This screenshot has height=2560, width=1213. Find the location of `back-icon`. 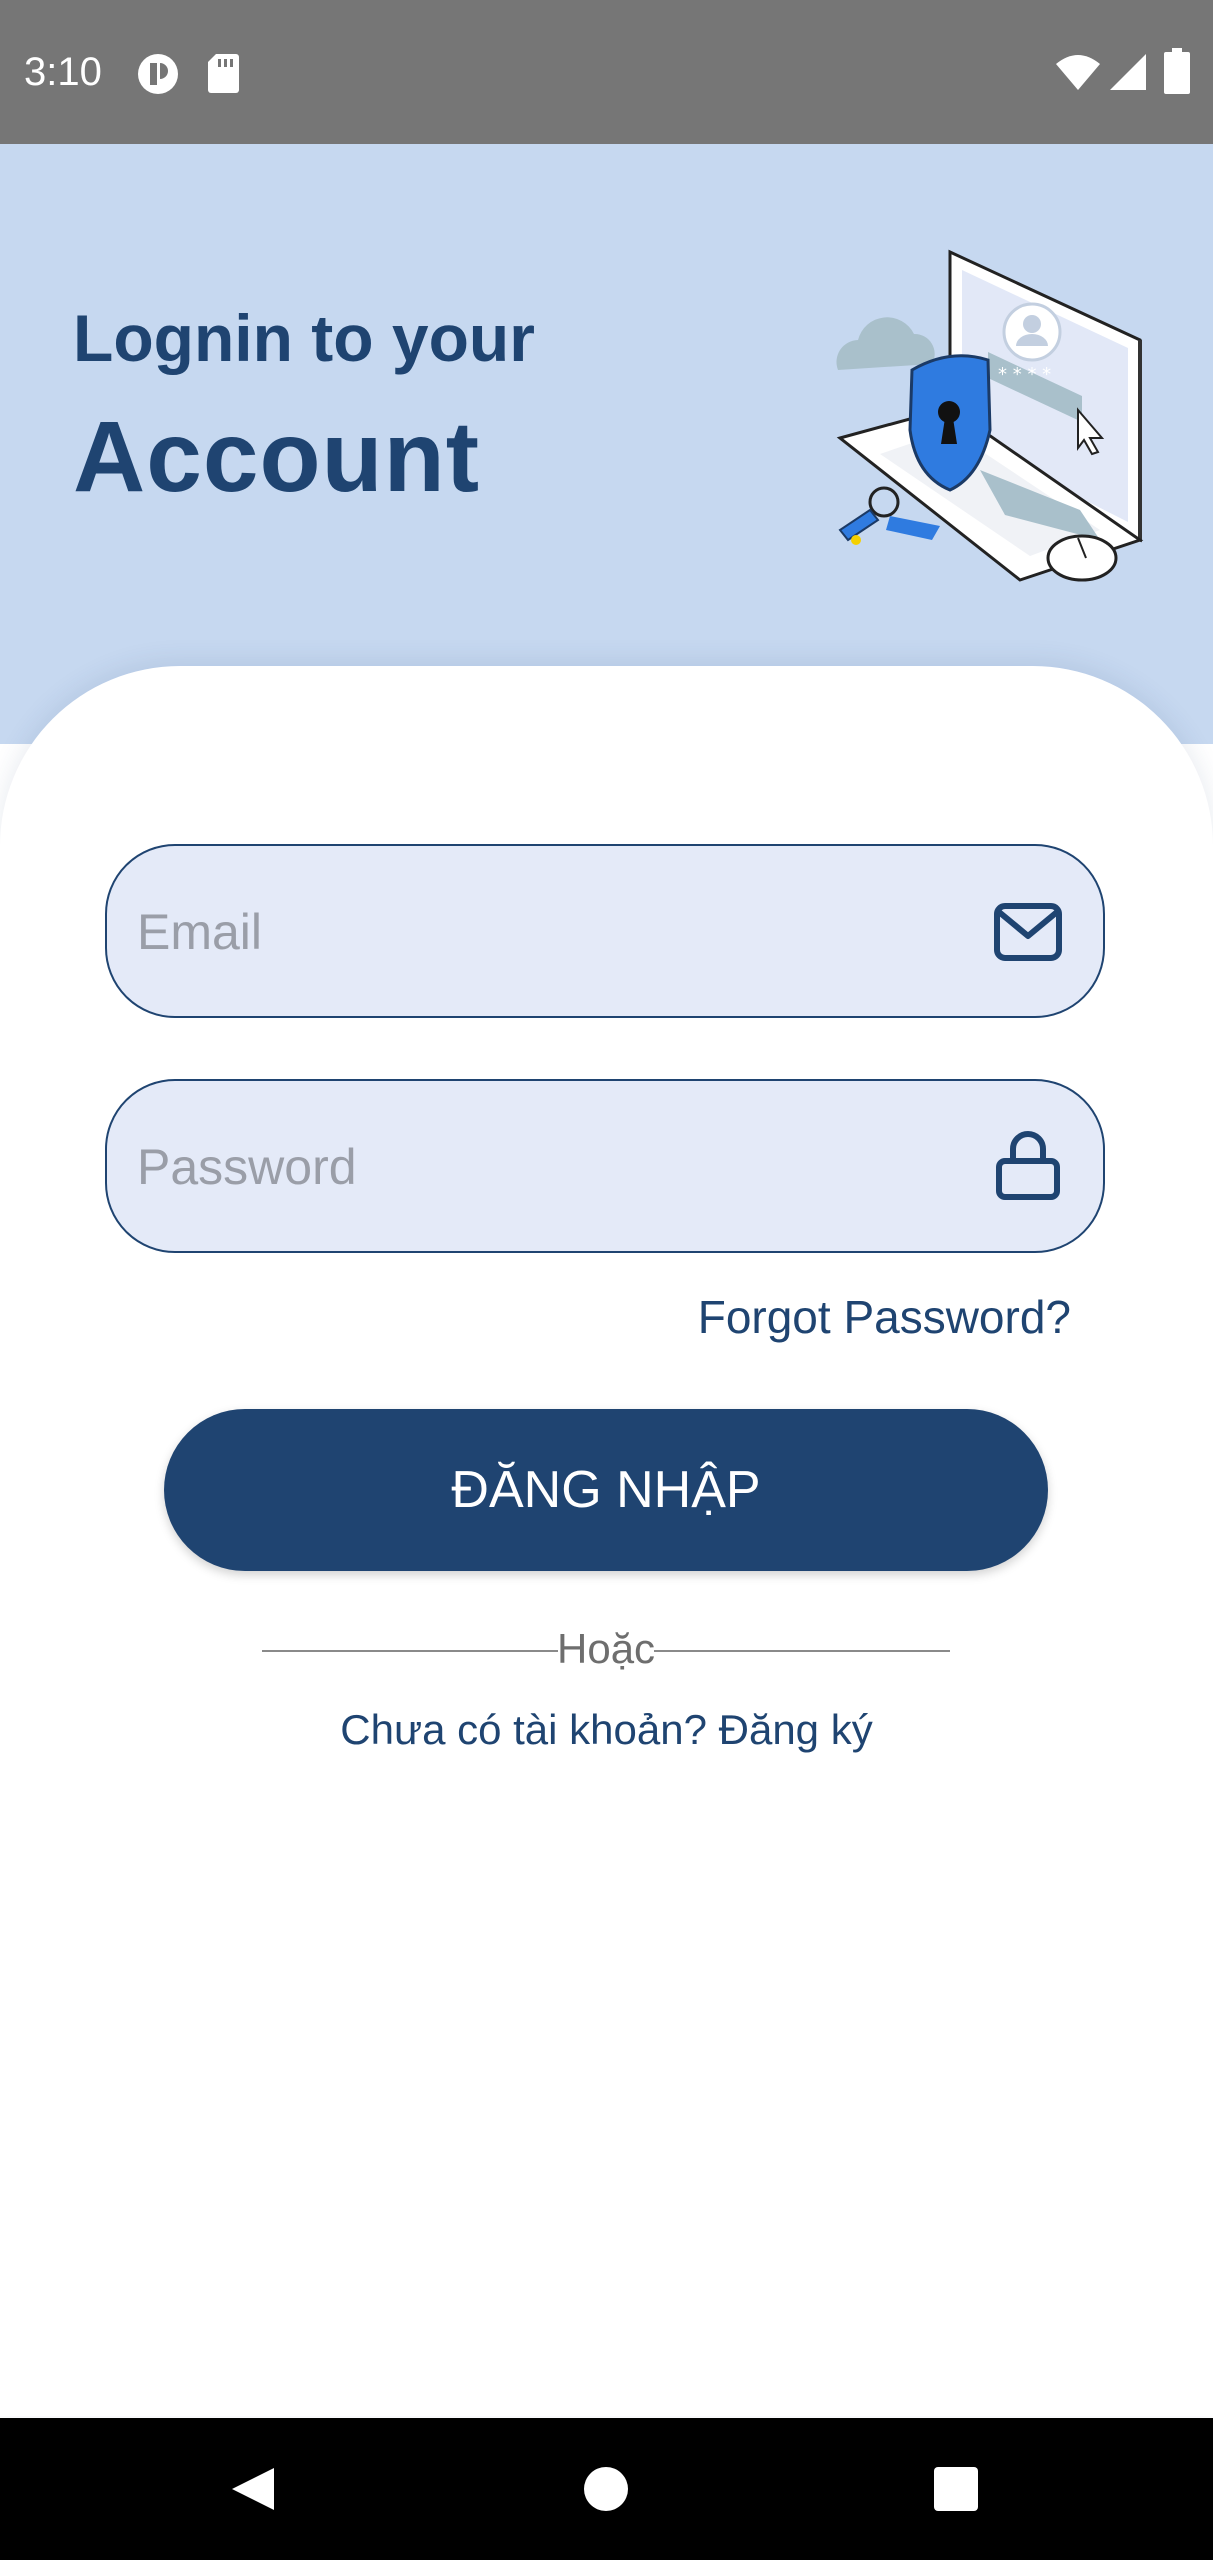

back-icon is located at coordinates (252, 2489).